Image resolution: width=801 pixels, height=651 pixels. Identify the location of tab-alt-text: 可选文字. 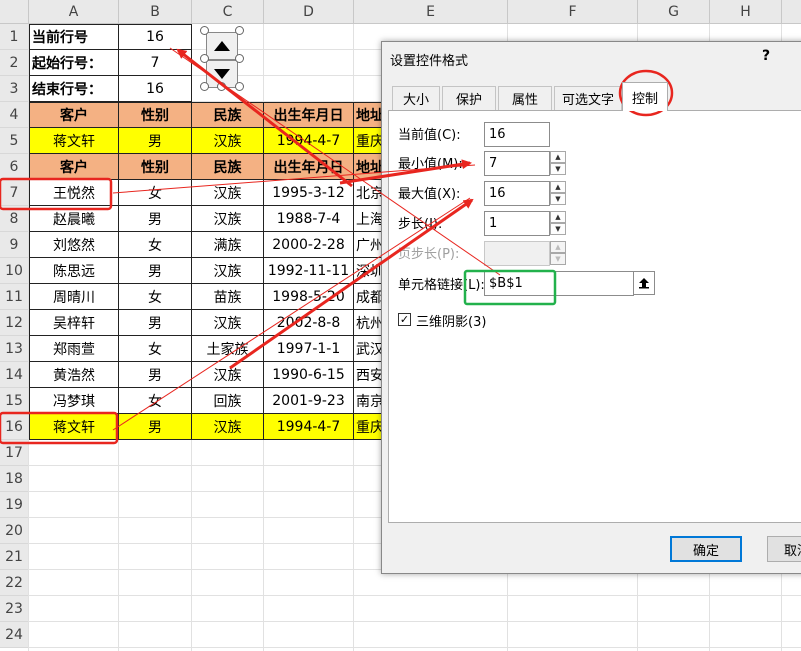
(588, 98).